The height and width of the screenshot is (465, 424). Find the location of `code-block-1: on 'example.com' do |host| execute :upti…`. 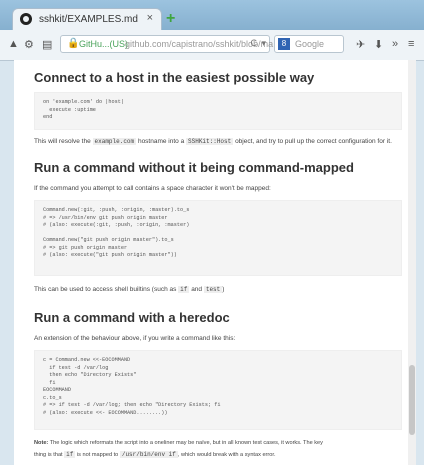

code-block-1: on 'example.com' do |host| execute :upti… is located at coordinates (218, 111).